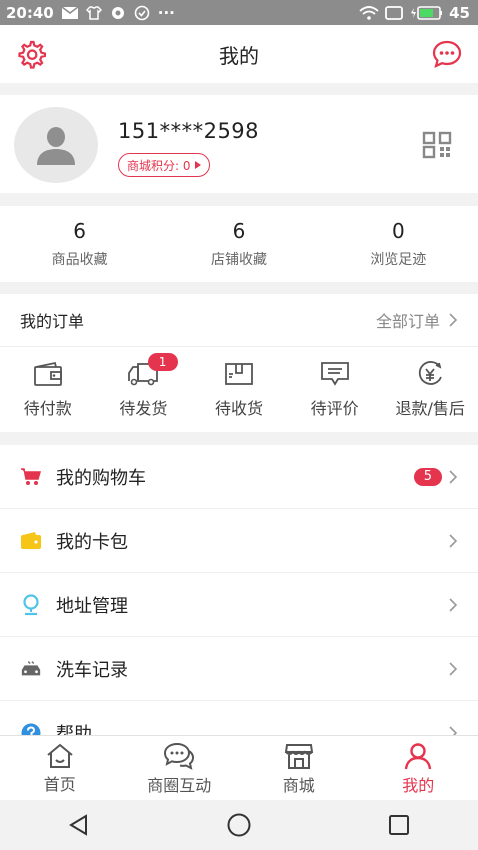 This screenshot has height=850, width=478. Describe the element at coordinates (399, 825) in the screenshot. I see `recents-icon` at that location.